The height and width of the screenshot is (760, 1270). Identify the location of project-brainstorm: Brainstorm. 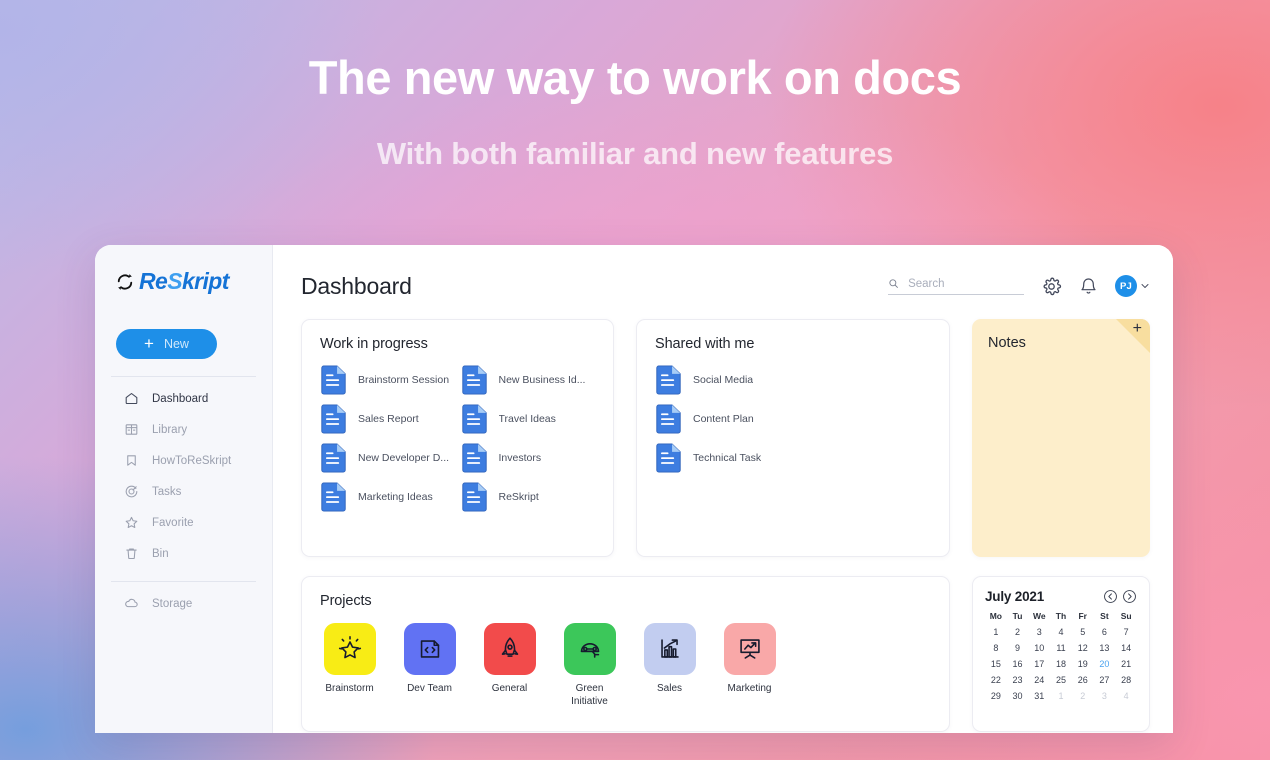
(349, 665).